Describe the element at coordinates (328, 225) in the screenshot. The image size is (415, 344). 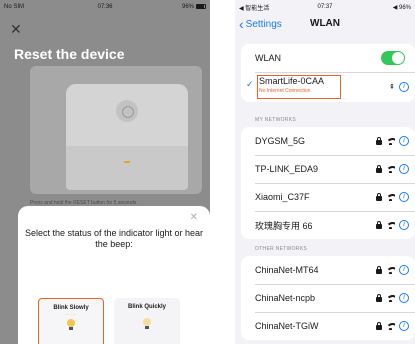
I see `network-row: 玫瑰胸专用 66 i` at that location.